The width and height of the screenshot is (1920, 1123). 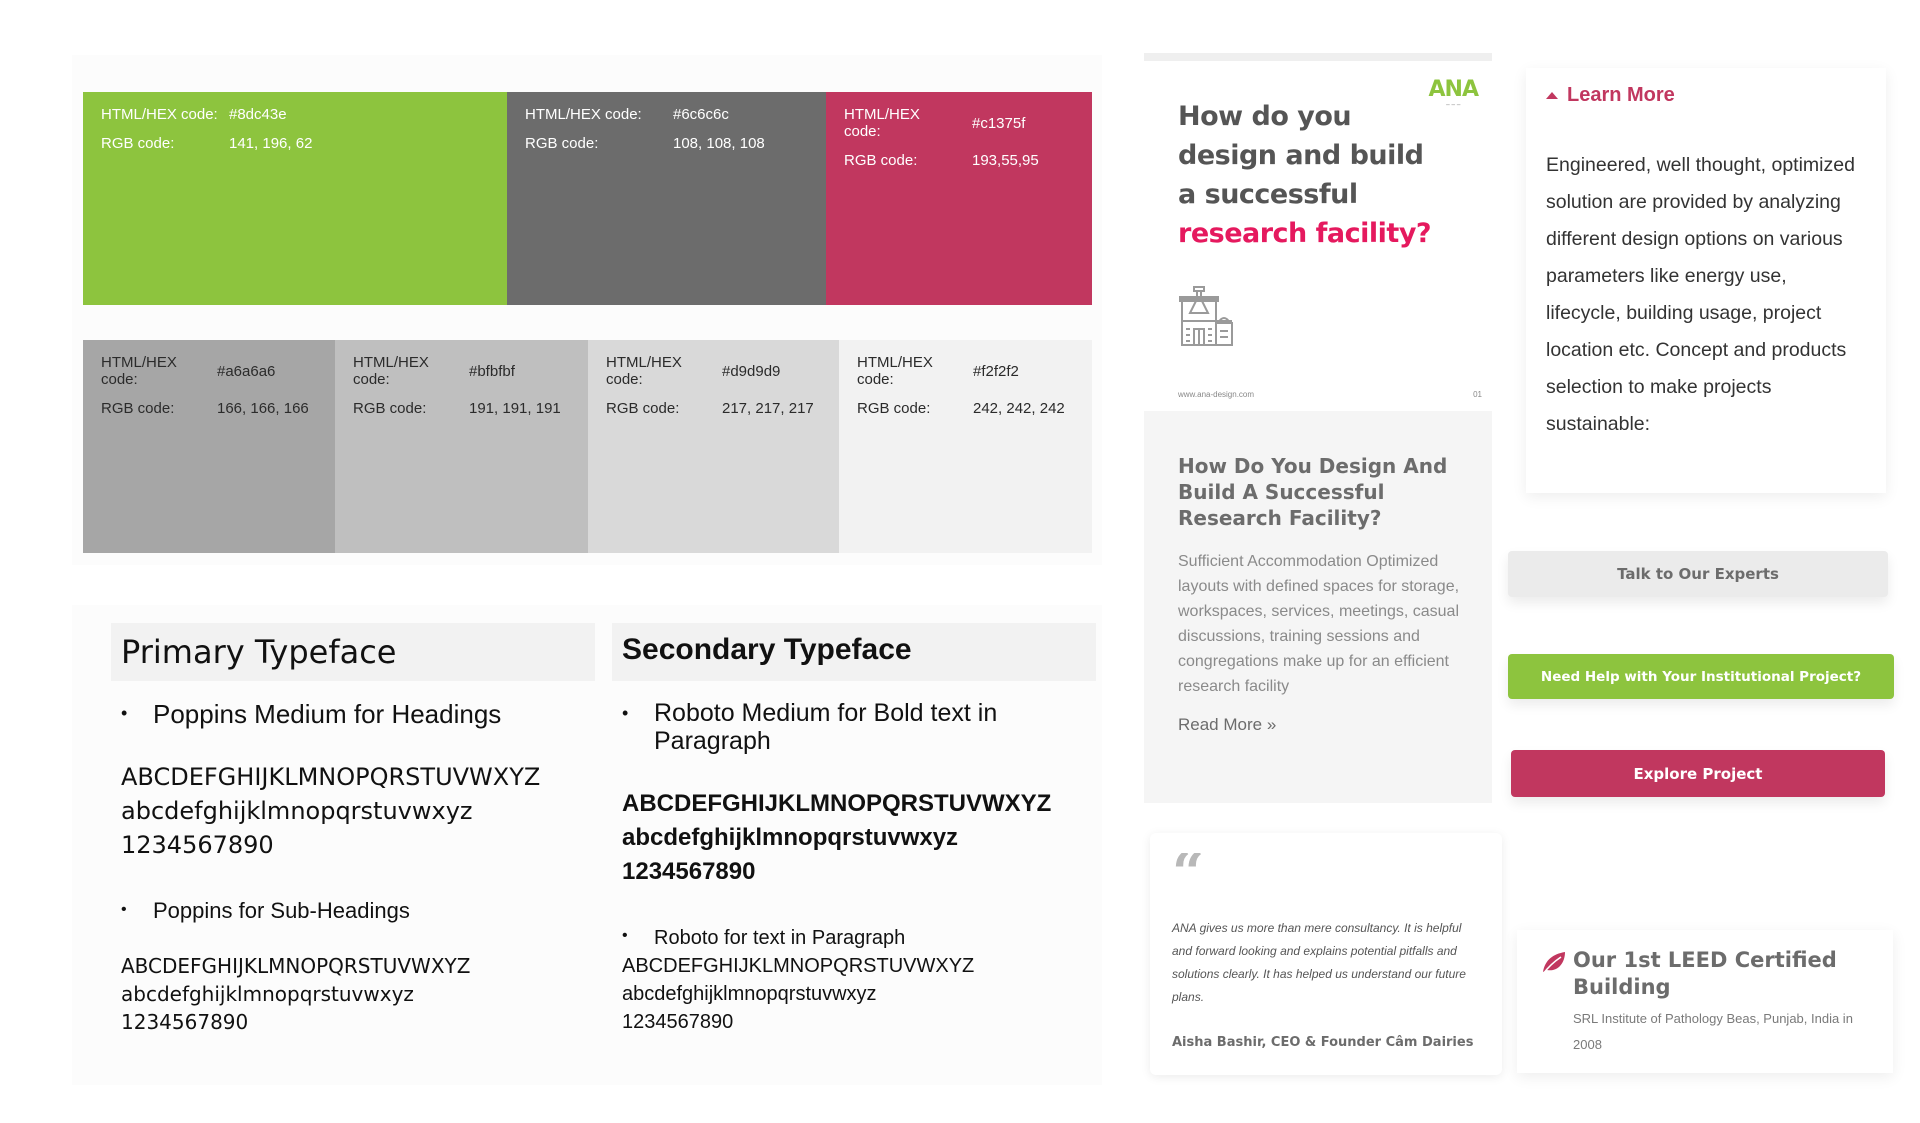 I want to click on quote-icon: “, so click(x=1188, y=870).